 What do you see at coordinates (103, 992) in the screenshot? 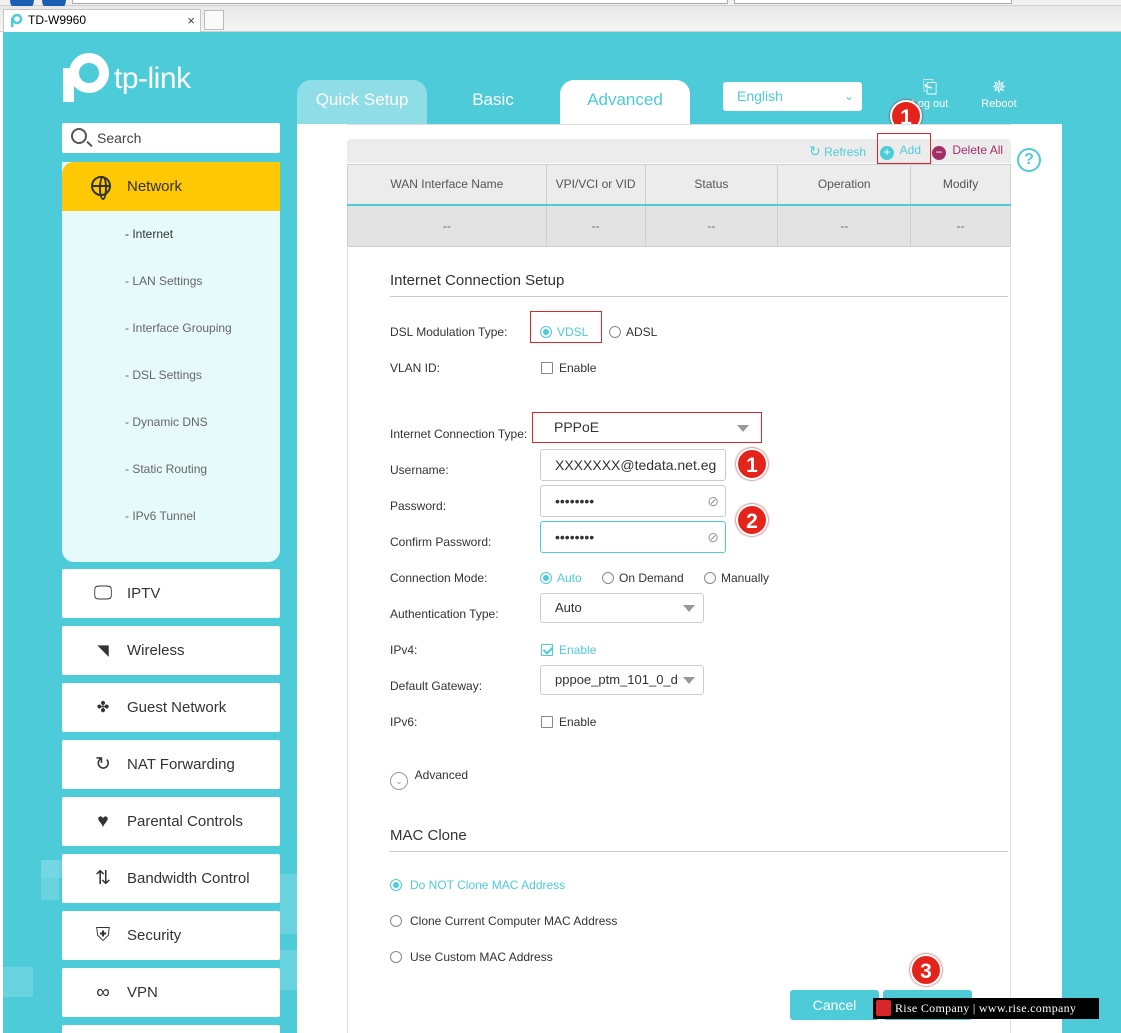
I see `link-icon: ∞` at bounding box center [103, 992].